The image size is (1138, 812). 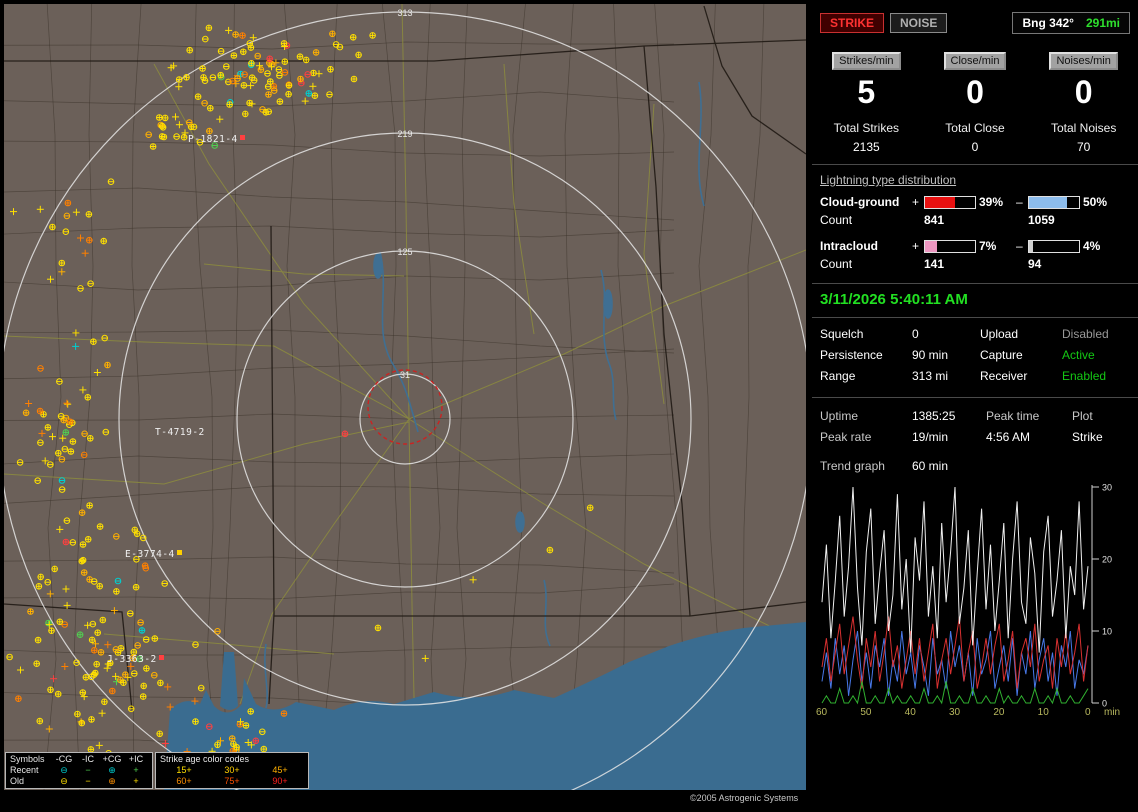 I want to click on upload-label: Upload, so click(x=999, y=334).